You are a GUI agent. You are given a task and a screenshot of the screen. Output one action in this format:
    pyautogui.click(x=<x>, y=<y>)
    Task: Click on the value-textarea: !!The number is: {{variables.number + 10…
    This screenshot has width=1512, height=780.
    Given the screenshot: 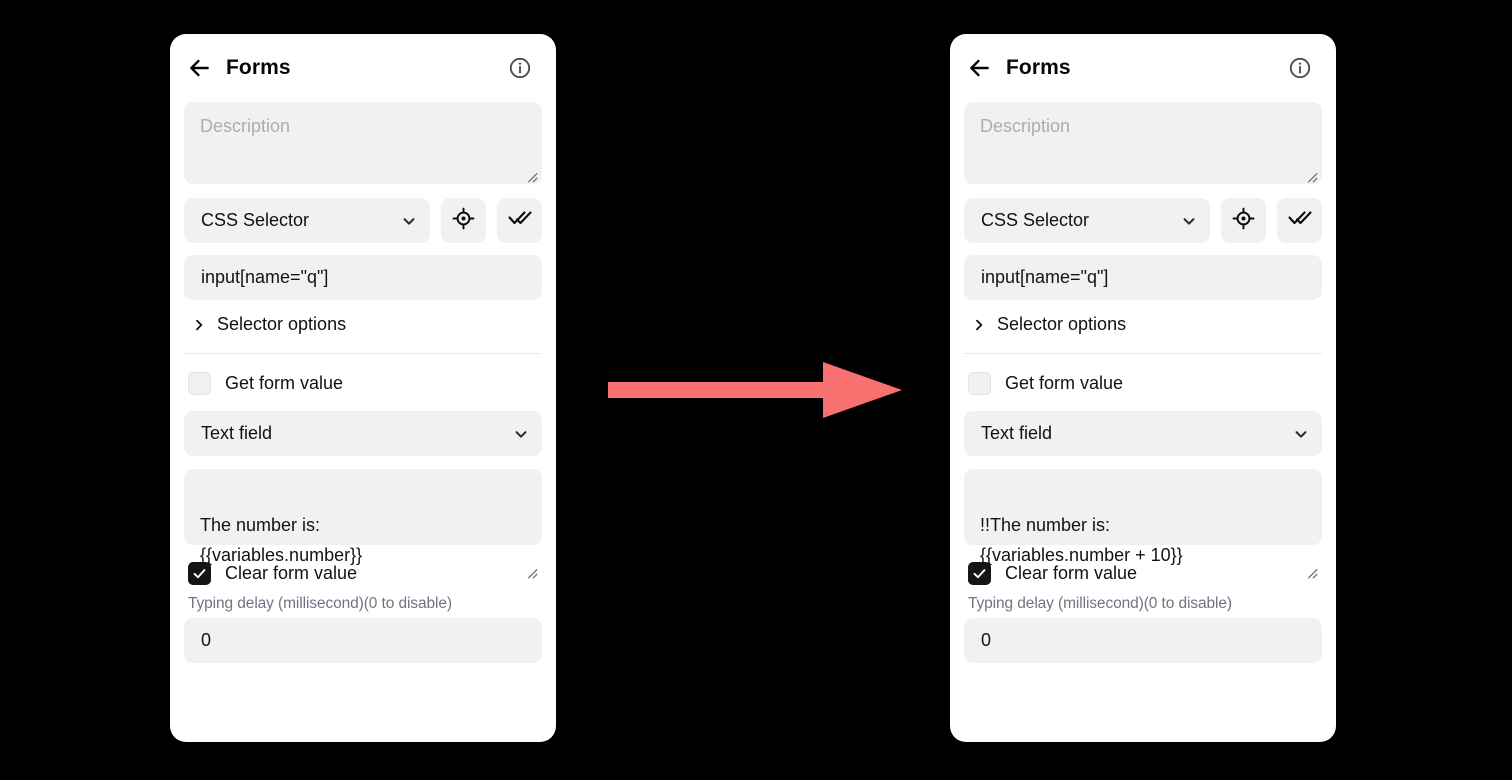 What is the action you would take?
    pyautogui.click(x=1143, y=524)
    